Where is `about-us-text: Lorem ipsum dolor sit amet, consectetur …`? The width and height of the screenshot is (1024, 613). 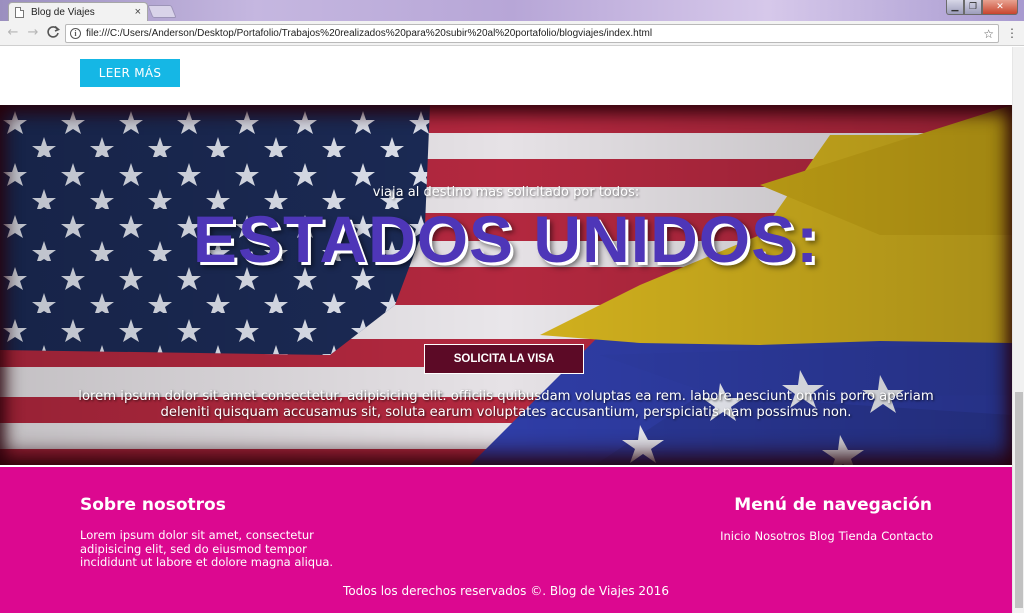
about-us-text: Lorem ipsum dolor sit amet, consectetur … is located at coordinates (207, 548).